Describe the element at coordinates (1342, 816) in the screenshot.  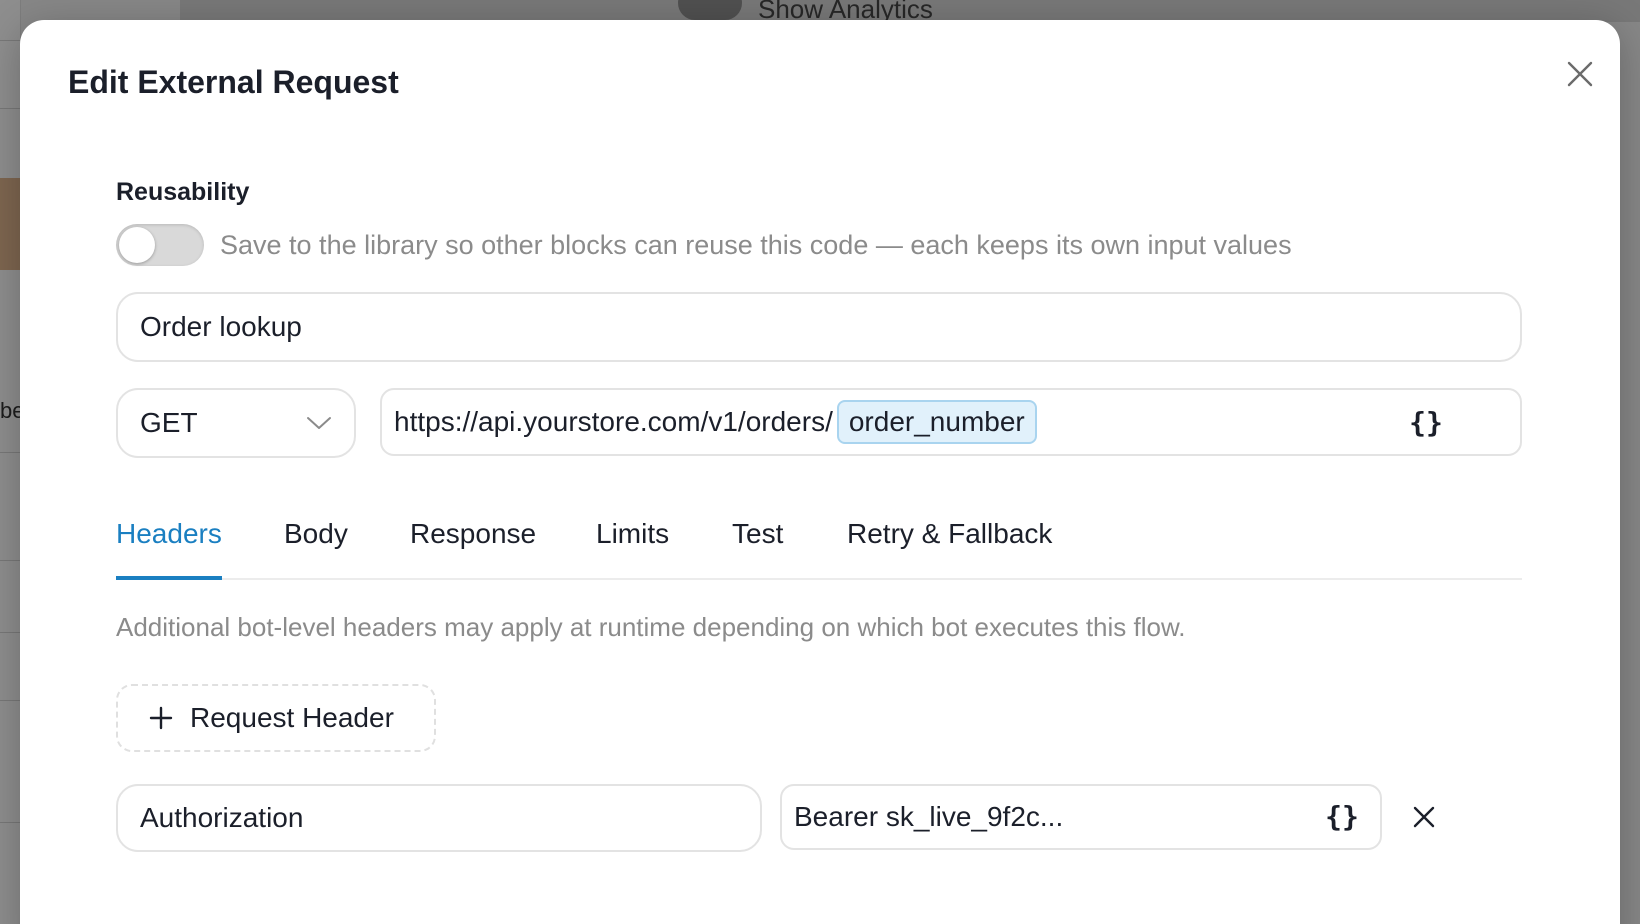
I see `header-value-insert-variable-button: {}` at that location.